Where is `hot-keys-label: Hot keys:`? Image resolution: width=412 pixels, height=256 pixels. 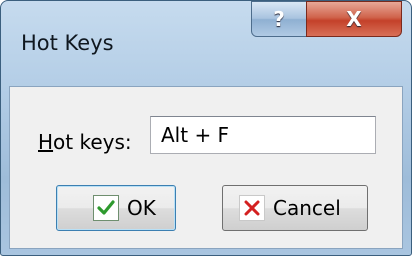 hot-keys-label: Hot keys: is located at coordinates (85, 142).